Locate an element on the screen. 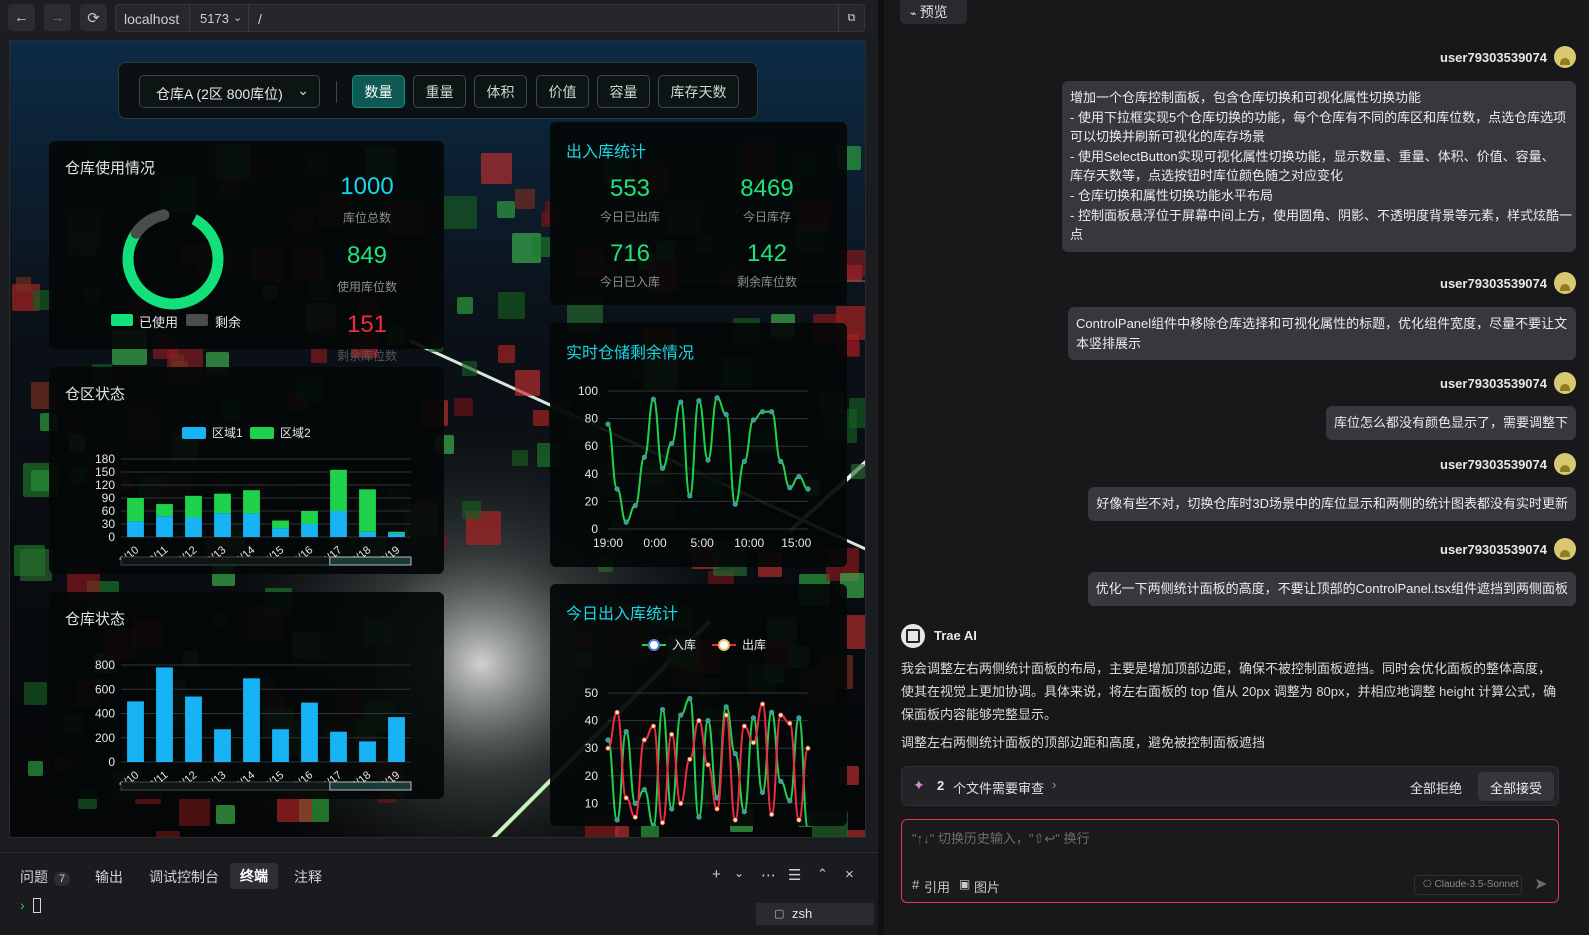  reload-icon: ⟳ is located at coordinates (93, 17).